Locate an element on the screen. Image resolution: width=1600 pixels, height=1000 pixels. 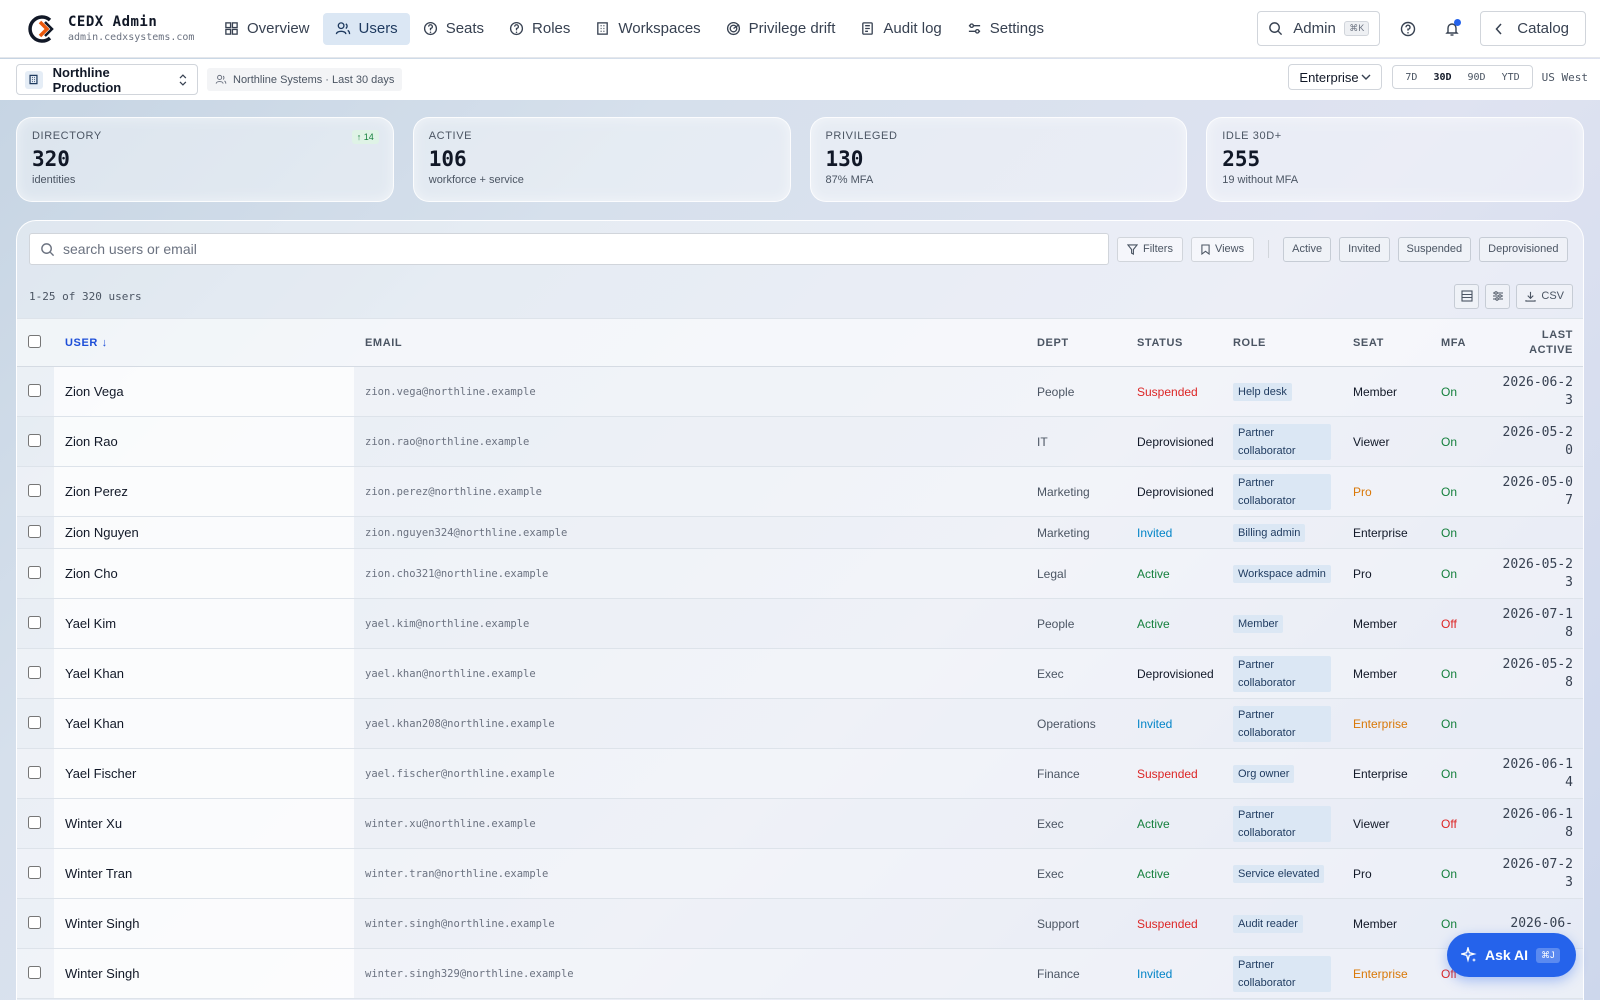
export-csv-button: CSV is located at coordinates (1544, 296).